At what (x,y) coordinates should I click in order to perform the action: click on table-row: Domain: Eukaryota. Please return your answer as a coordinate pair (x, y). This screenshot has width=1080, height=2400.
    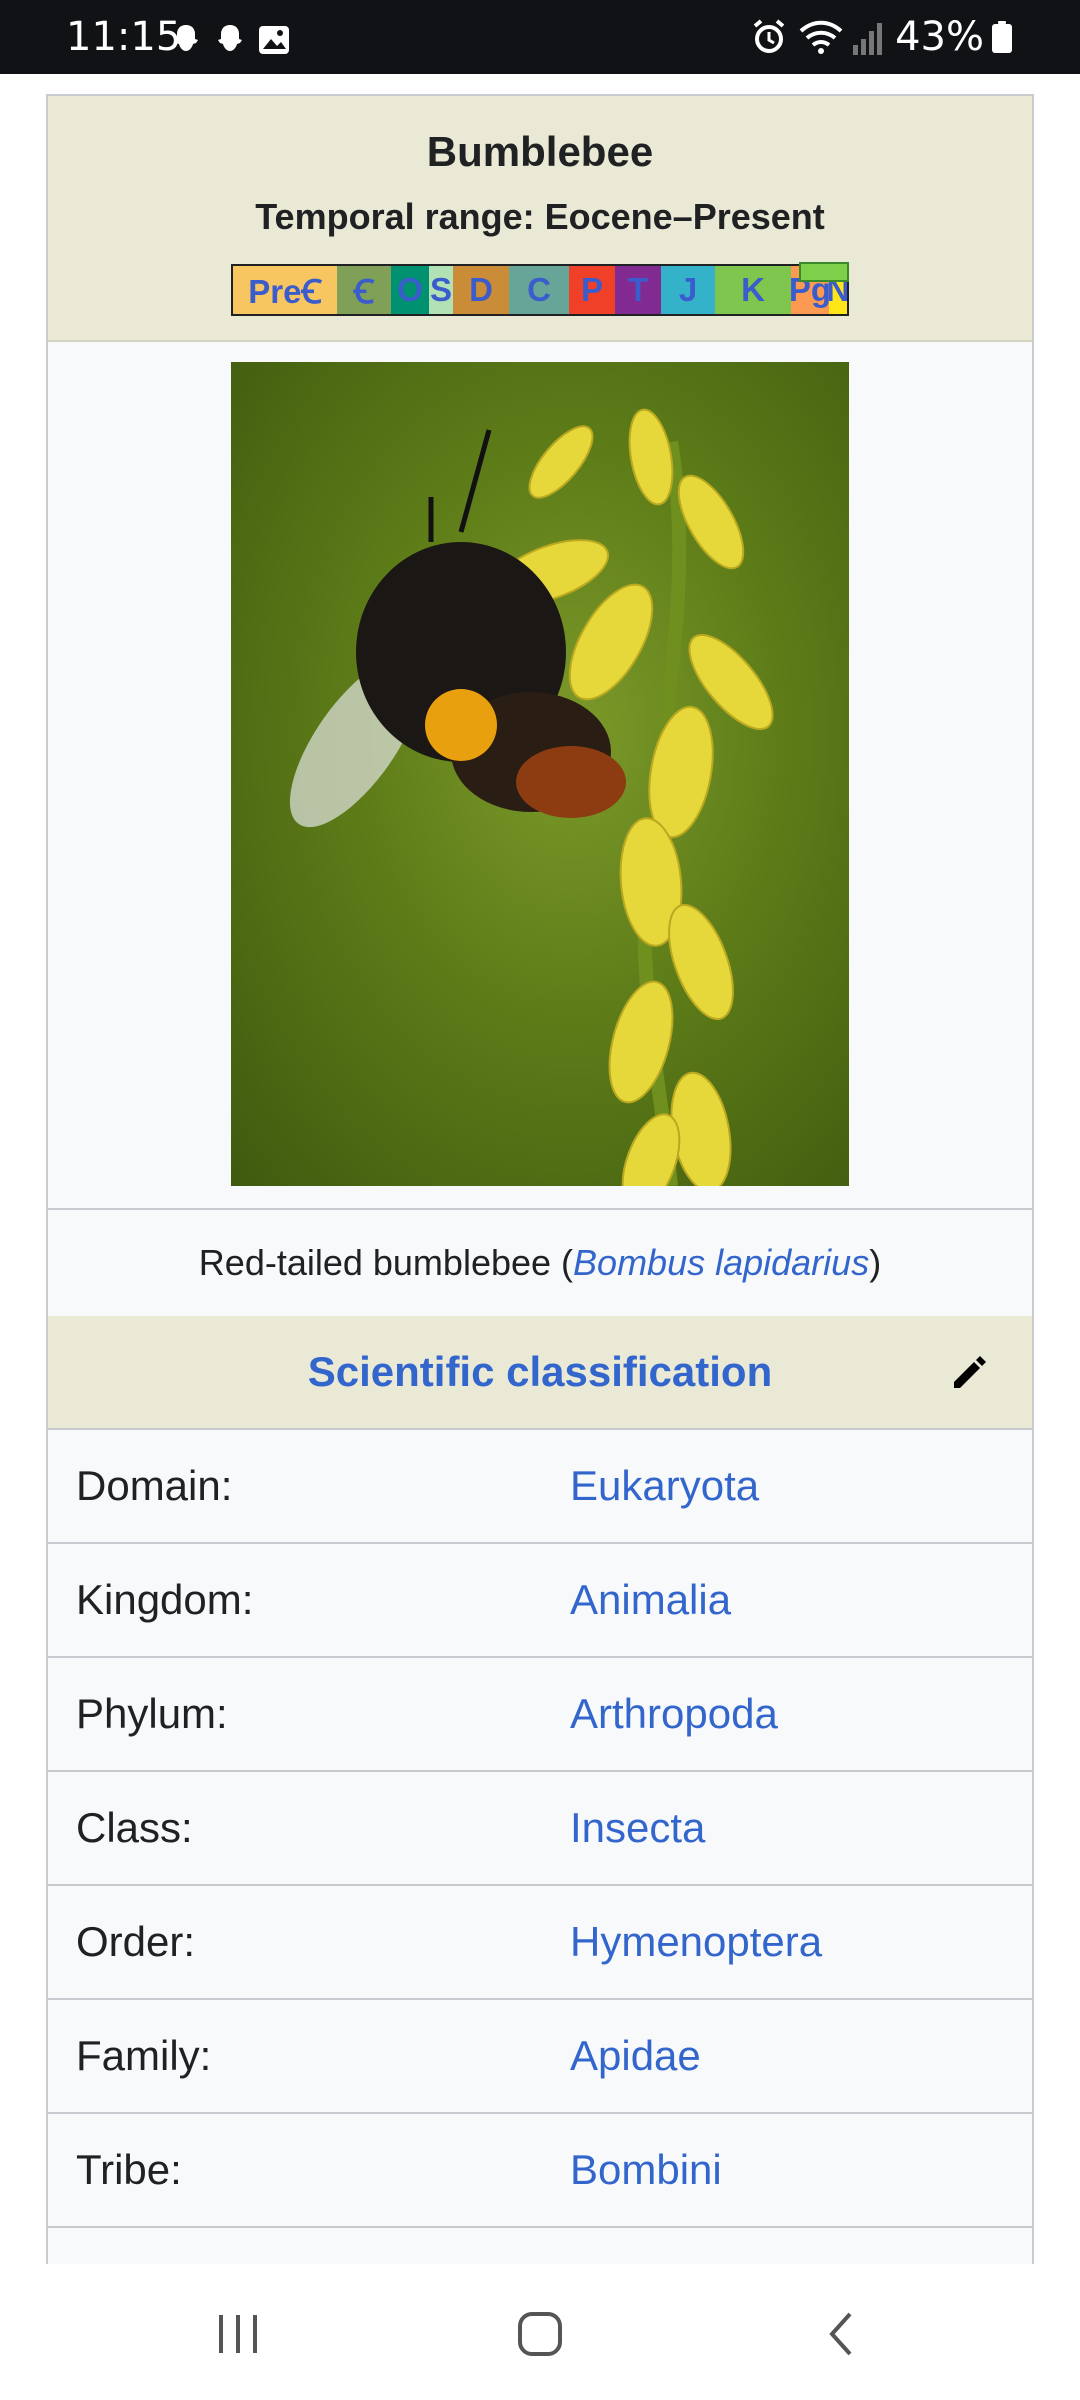
    Looking at the image, I should click on (540, 1487).